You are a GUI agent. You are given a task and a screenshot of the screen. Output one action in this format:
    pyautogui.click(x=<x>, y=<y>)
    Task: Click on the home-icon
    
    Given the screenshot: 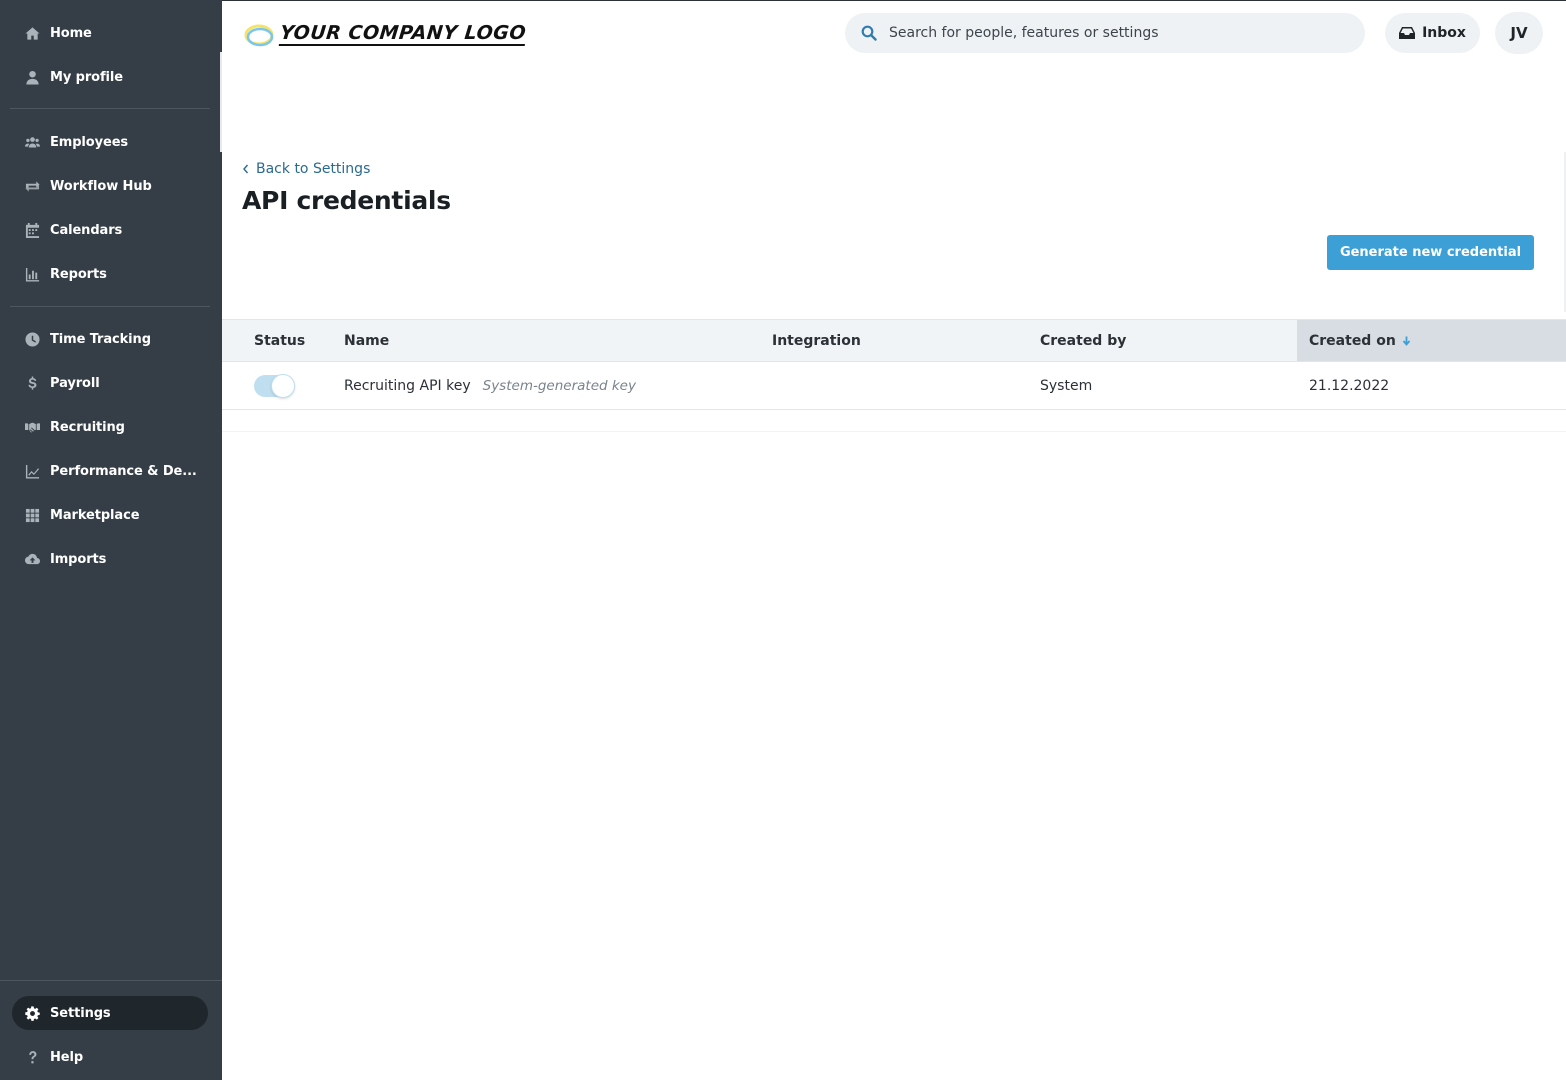 What is the action you would take?
    pyautogui.click(x=32, y=33)
    